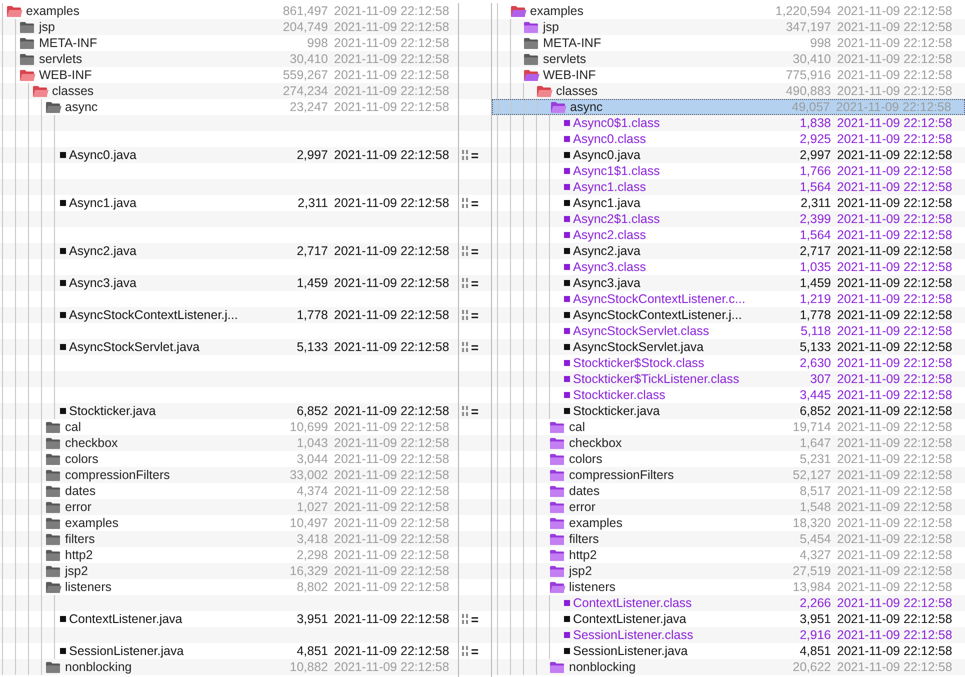  Describe the element at coordinates (728, 123) in the screenshot. I see `file-row: Async0$1.class 1,838 2021-11-09 22:12:58` at that location.